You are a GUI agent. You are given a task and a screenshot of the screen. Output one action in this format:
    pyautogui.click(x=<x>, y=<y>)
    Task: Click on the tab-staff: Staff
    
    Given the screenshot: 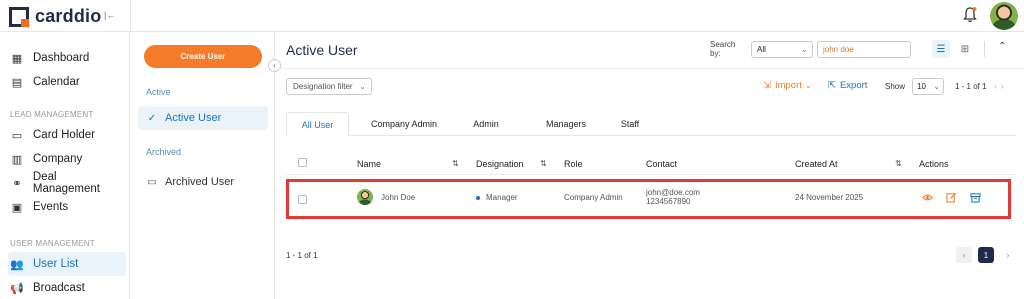 What is the action you would take?
    pyautogui.click(x=630, y=124)
    